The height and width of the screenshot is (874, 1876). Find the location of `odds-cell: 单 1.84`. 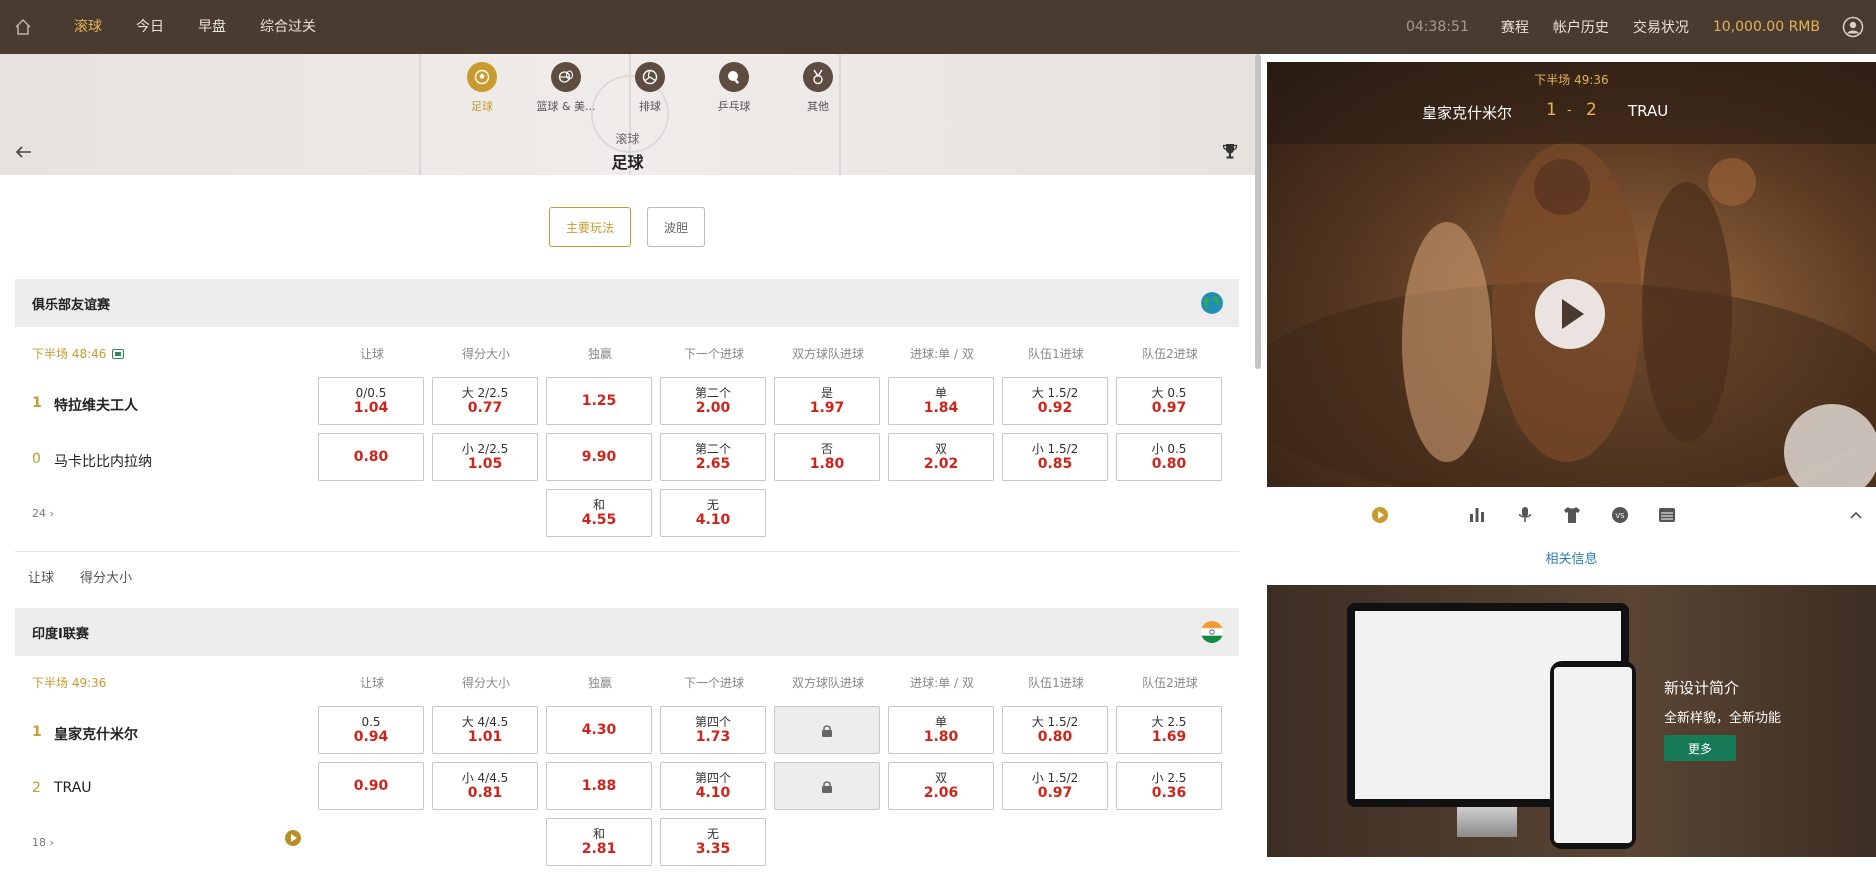

odds-cell: 单 1.84 is located at coordinates (941, 401).